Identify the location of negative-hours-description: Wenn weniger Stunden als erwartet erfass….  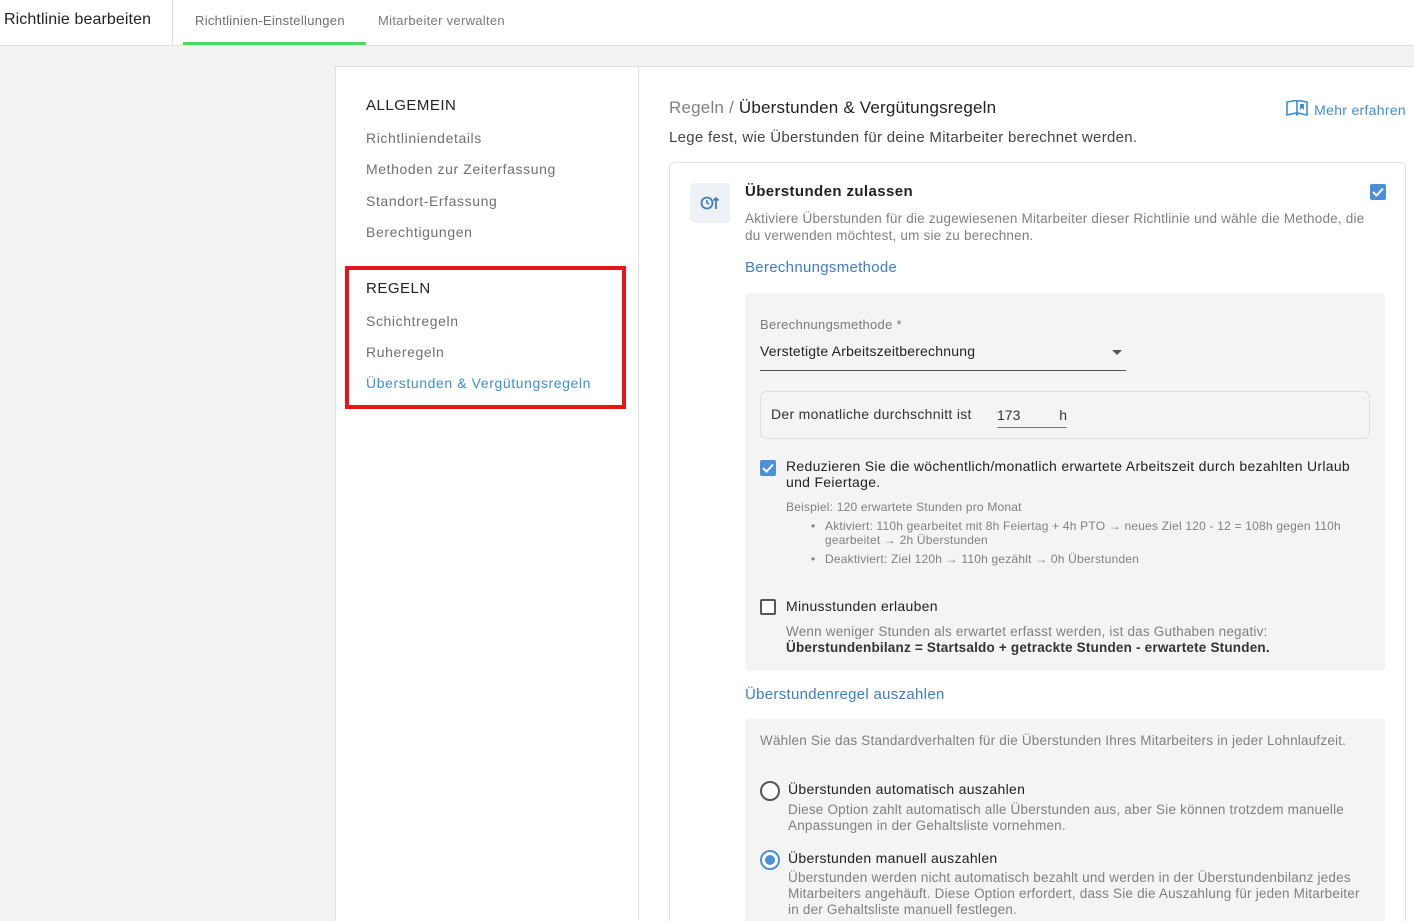
(1076, 640).